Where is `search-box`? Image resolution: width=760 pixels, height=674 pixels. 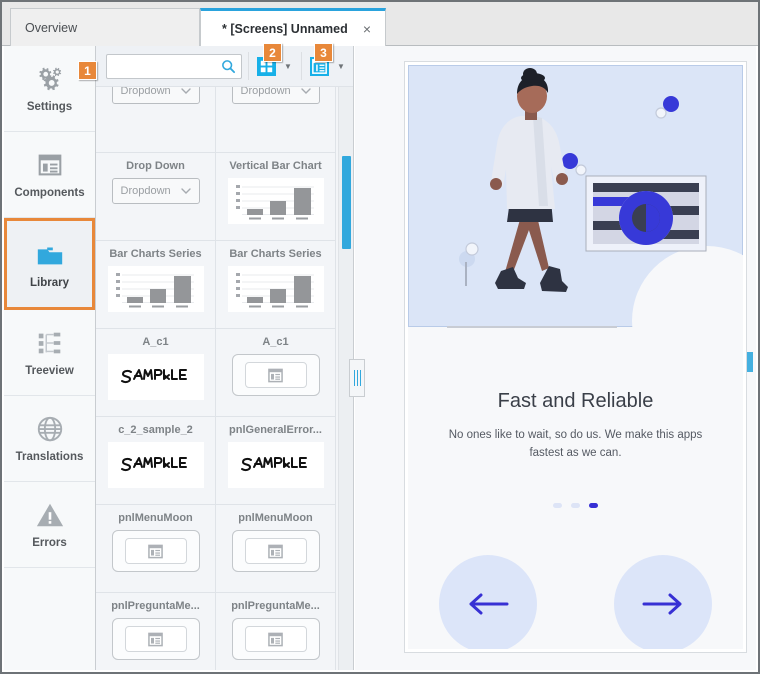 search-box is located at coordinates (174, 66).